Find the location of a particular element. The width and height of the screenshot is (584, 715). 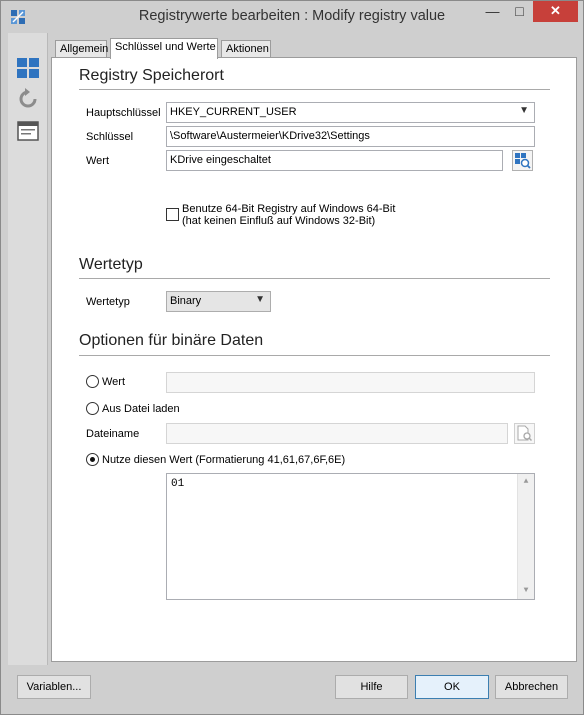

radio-use-this-value is located at coordinates (92, 459).